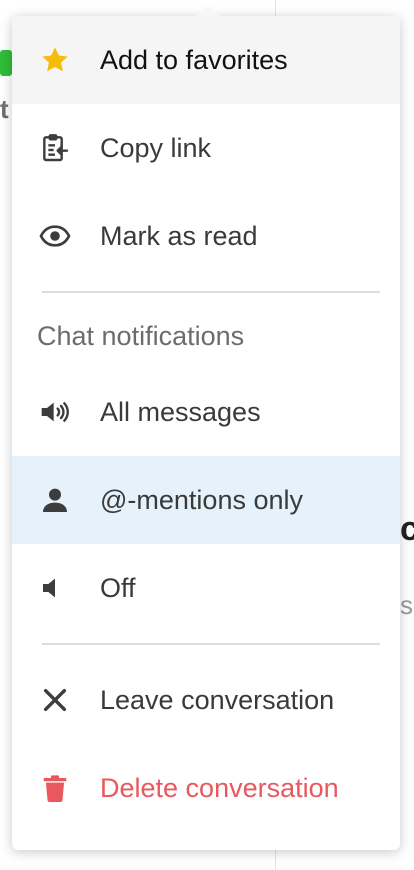 This screenshot has width=414, height=870. What do you see at coordinates (4, 109) in the screenshot?
I see `background-text-fragment: t` at bounding box center [4, 109].